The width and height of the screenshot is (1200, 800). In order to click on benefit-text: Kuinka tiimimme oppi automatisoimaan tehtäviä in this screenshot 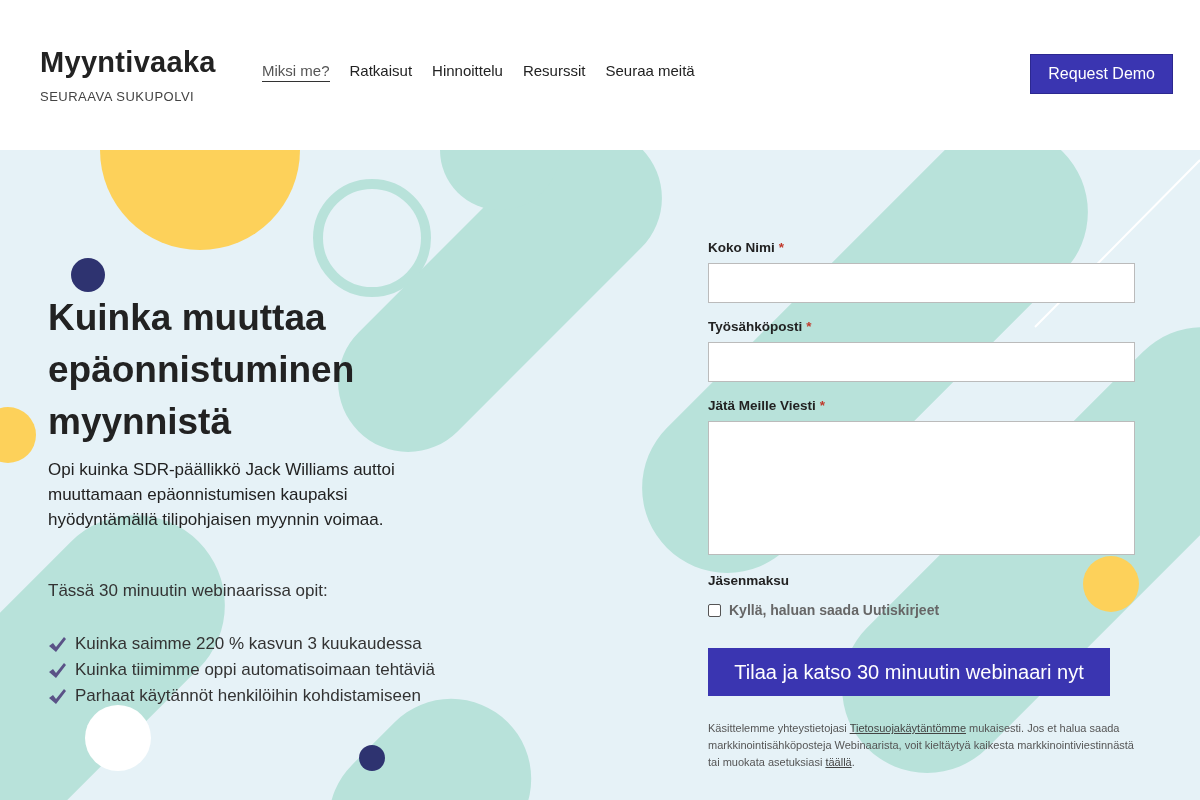, I will do `click(255, 670)`.